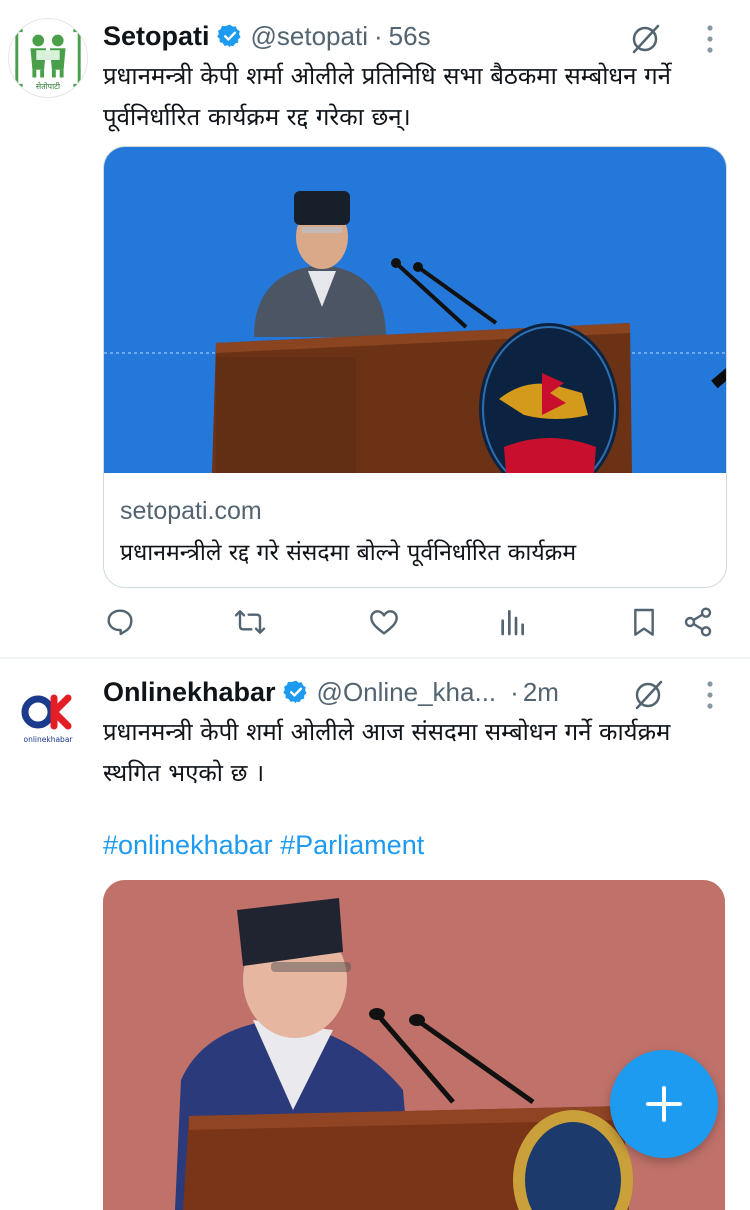 The height and width of the screenshot is (1210, 750). What do you see at coordinates (48, 739) in the screenshot?
I see `svg-text: onlinekhabar` at bounding box center [48, 739].